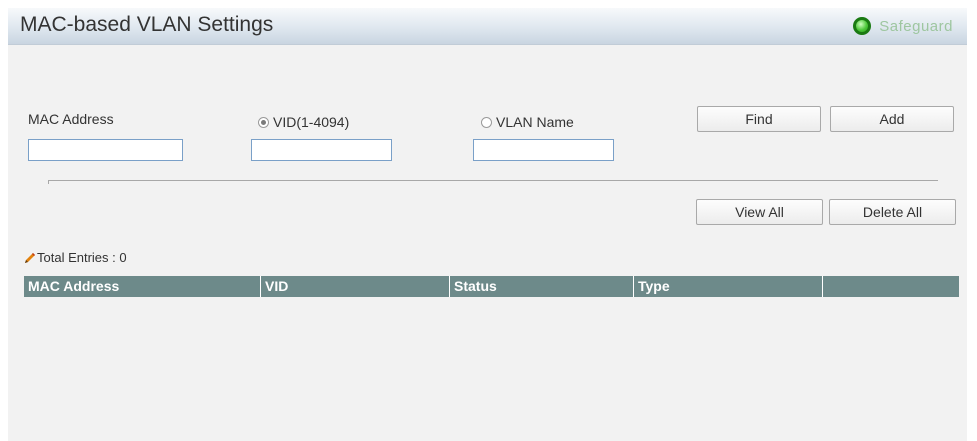  What do you see at coordinates (263, 122) in the screenshot?
I see `vid-radio-button` at bounding box center [263, 122].